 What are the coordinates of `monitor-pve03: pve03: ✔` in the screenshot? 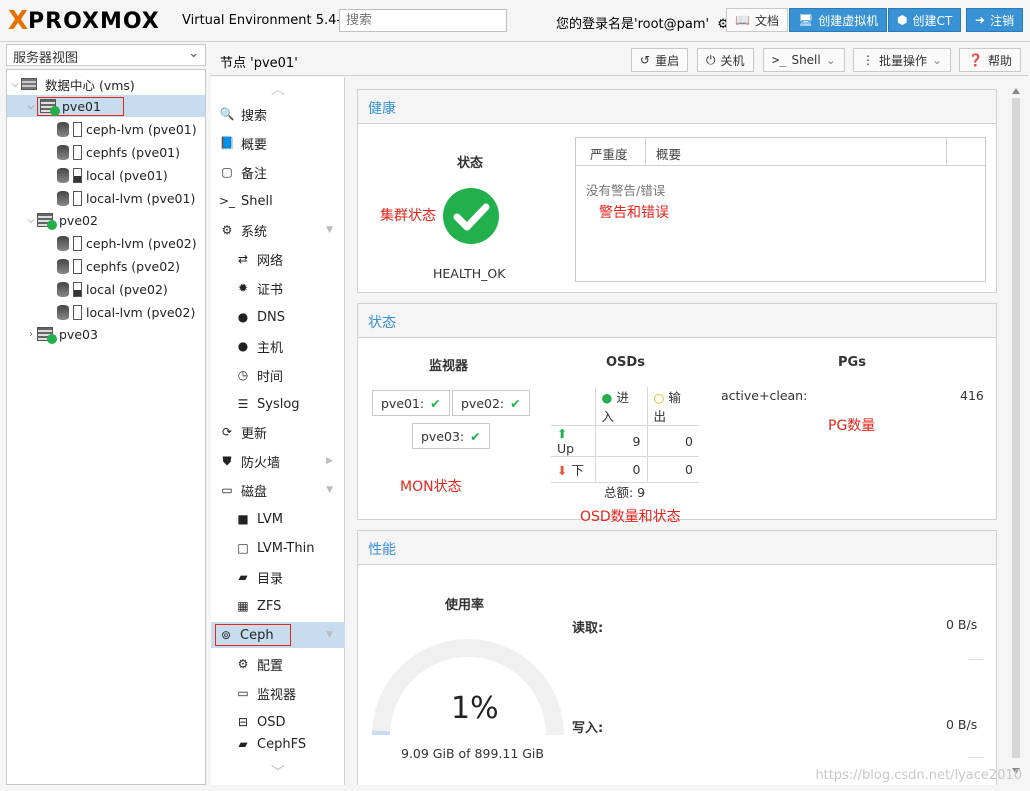 It's located at (451, 436).